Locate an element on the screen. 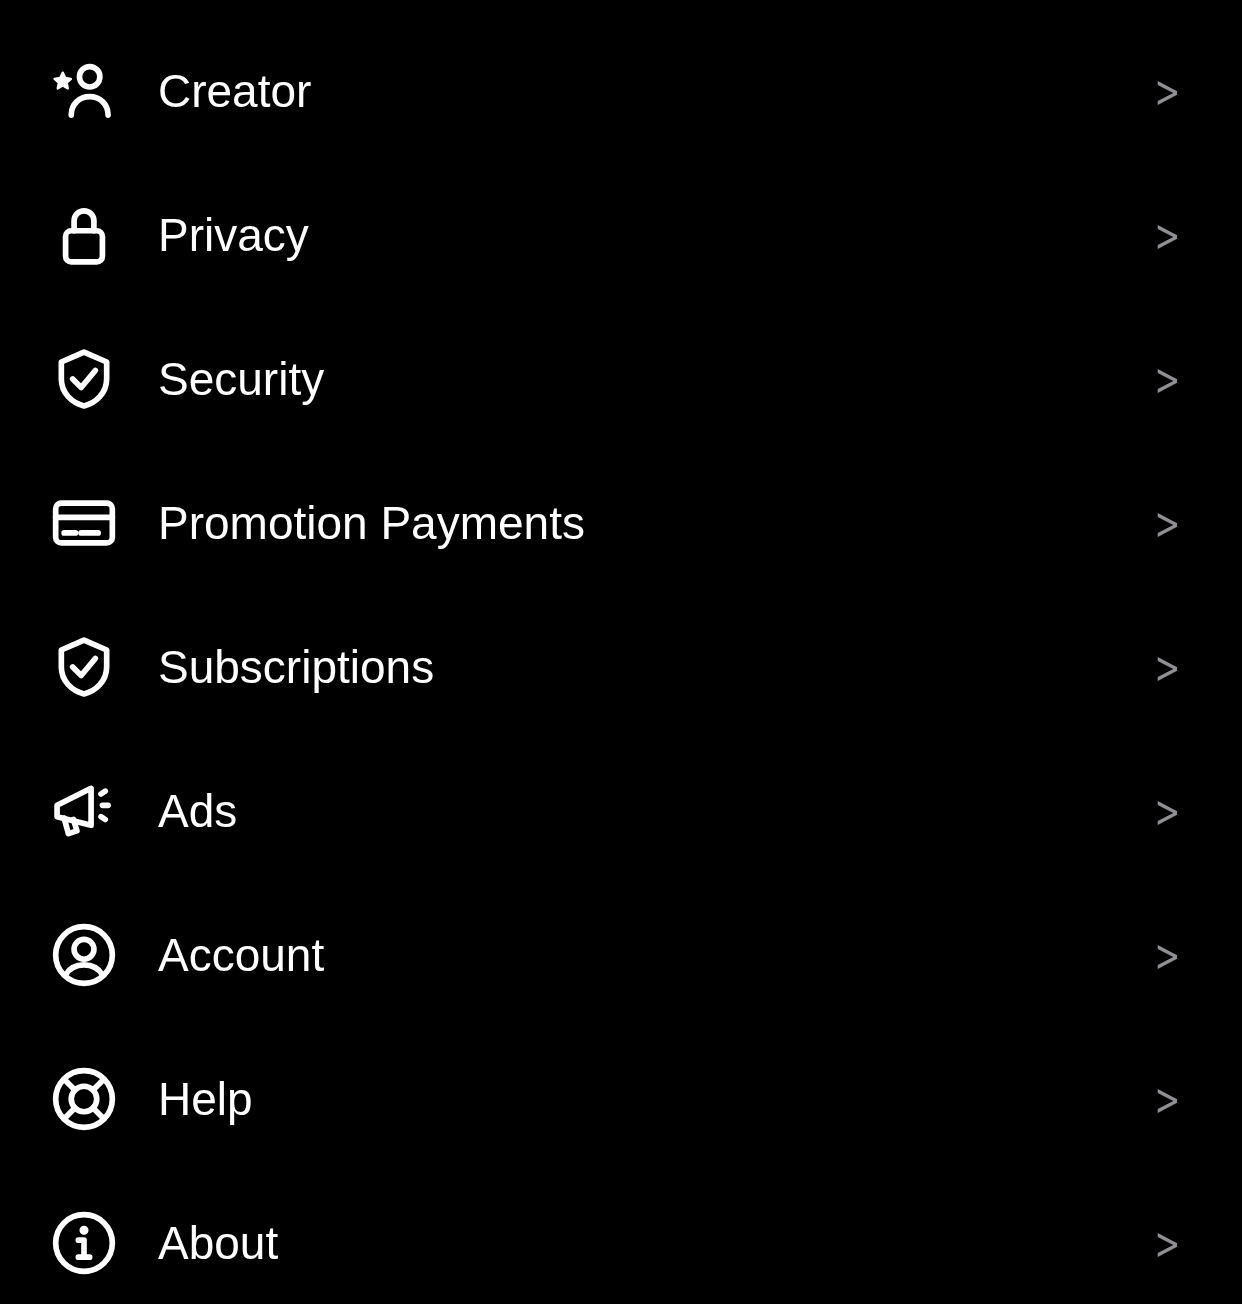 Image resolution: width=1242 pixels, height=1304 pixels. menu-label: Ads is located at coordinates (198, 811).